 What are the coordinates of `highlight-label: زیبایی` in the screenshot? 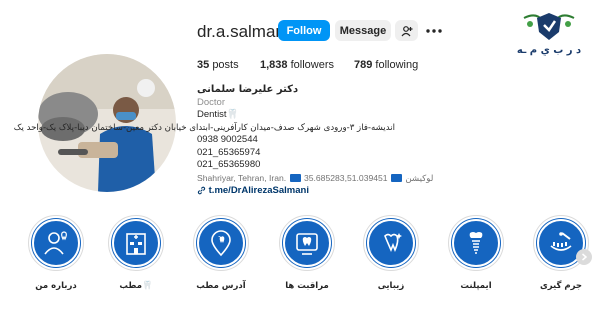 It's located at (391, 286).